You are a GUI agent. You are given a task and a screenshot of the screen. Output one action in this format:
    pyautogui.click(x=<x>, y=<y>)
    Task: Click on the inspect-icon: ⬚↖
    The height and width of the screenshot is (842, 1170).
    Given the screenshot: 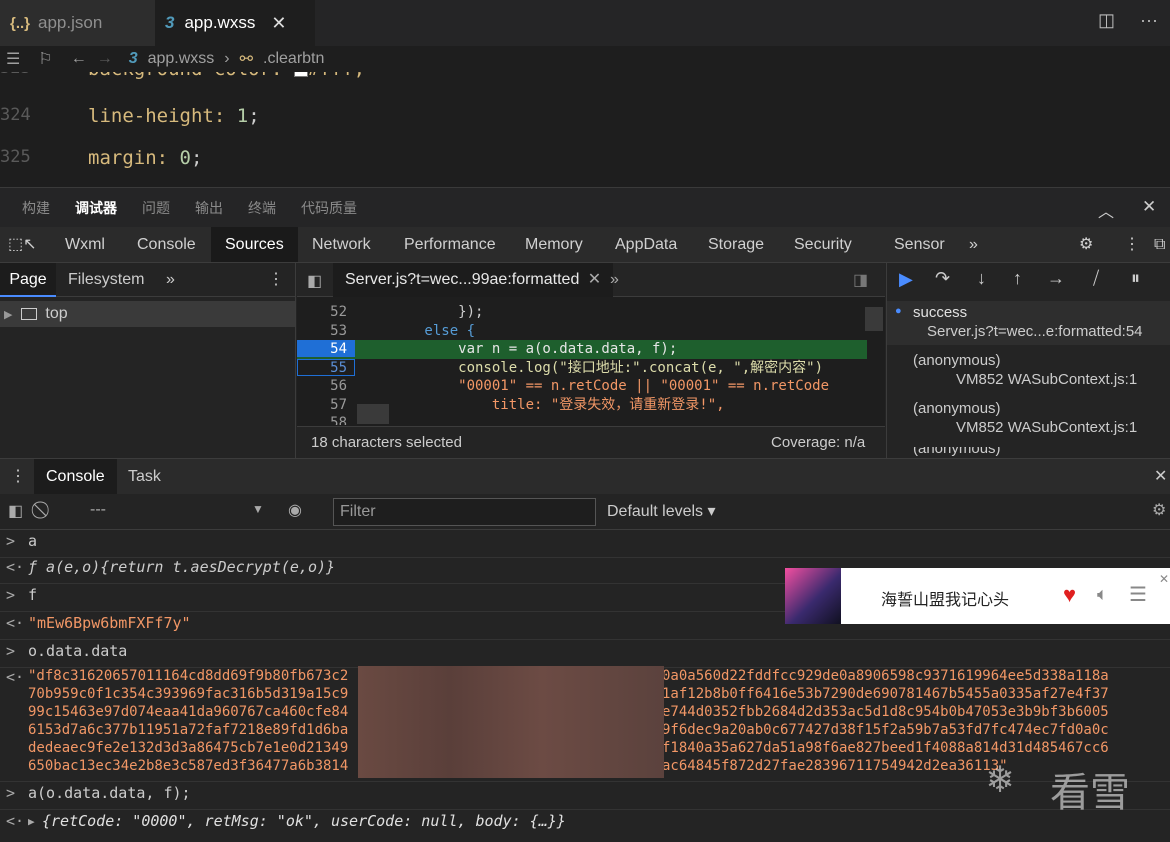 What is the action you would take?
    pyautogui.click(x=22, y=244)
    